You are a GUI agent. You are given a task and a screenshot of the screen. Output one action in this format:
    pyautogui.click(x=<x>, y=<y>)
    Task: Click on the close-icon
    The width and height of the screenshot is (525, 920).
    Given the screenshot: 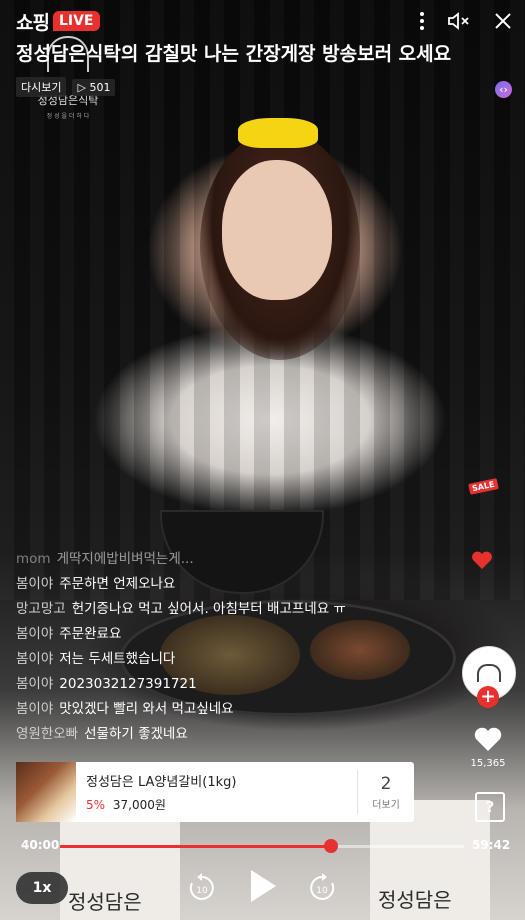 What is the action you would take?
    pyautogui.click(x=503, y=21)
    